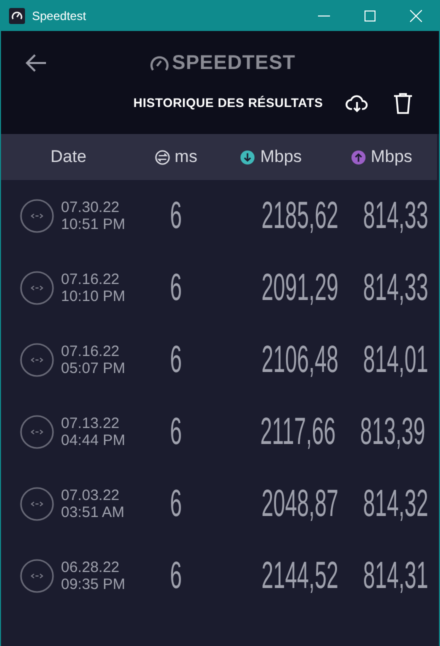 The width and height of the screenshot is (440, 646). Describe the element at coordinates (299, 576) in the screenshot. I see `download-value: 2144,52` at that location.